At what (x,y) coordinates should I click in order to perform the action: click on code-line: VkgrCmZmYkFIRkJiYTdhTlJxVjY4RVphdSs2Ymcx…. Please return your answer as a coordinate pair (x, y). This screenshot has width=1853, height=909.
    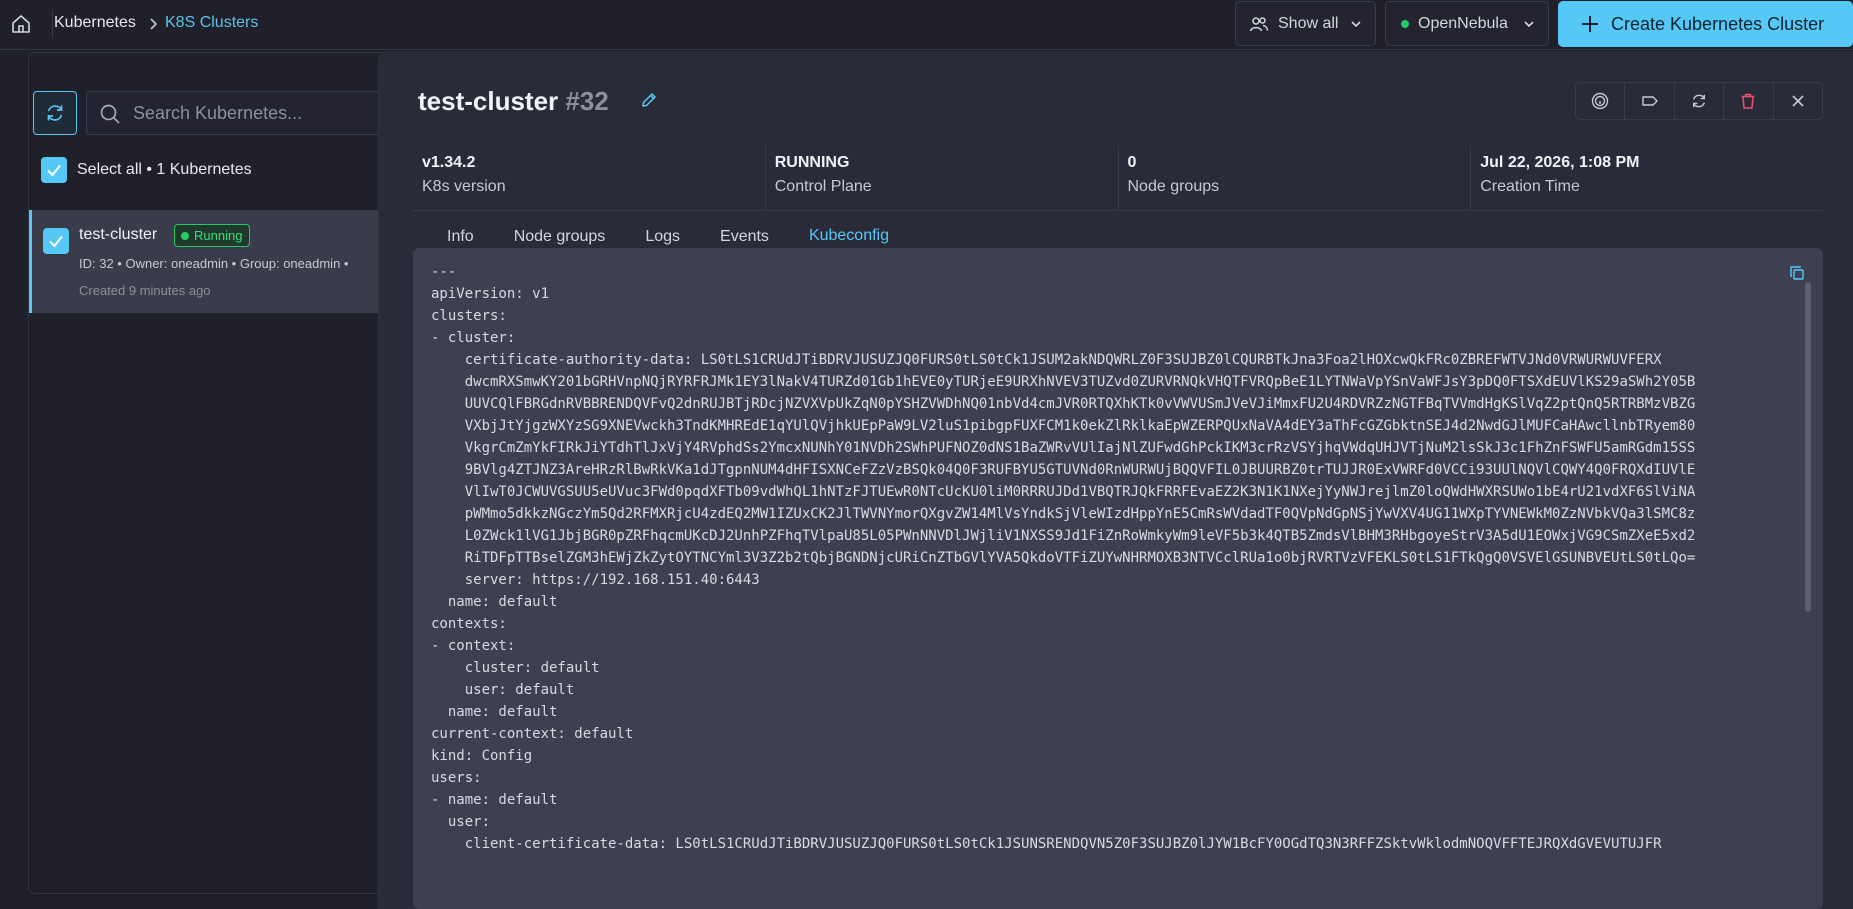
    Looking at the image, I should click on (1063, 448).